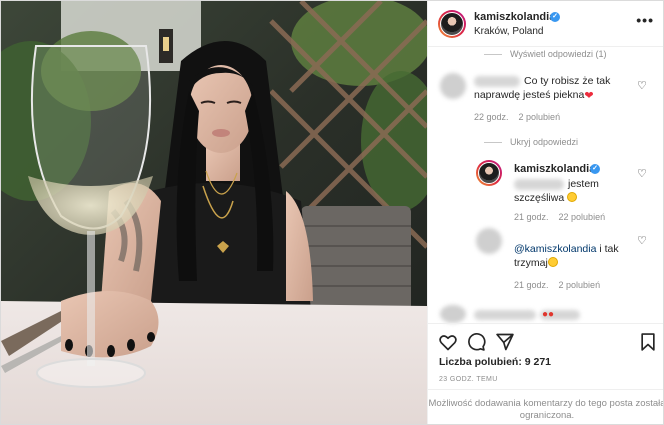 The image size is (664, 425). Describe the element at coordinates (589, 96) in the screenshot. I see `red-heart-emoji-icon: ❤` at that location.